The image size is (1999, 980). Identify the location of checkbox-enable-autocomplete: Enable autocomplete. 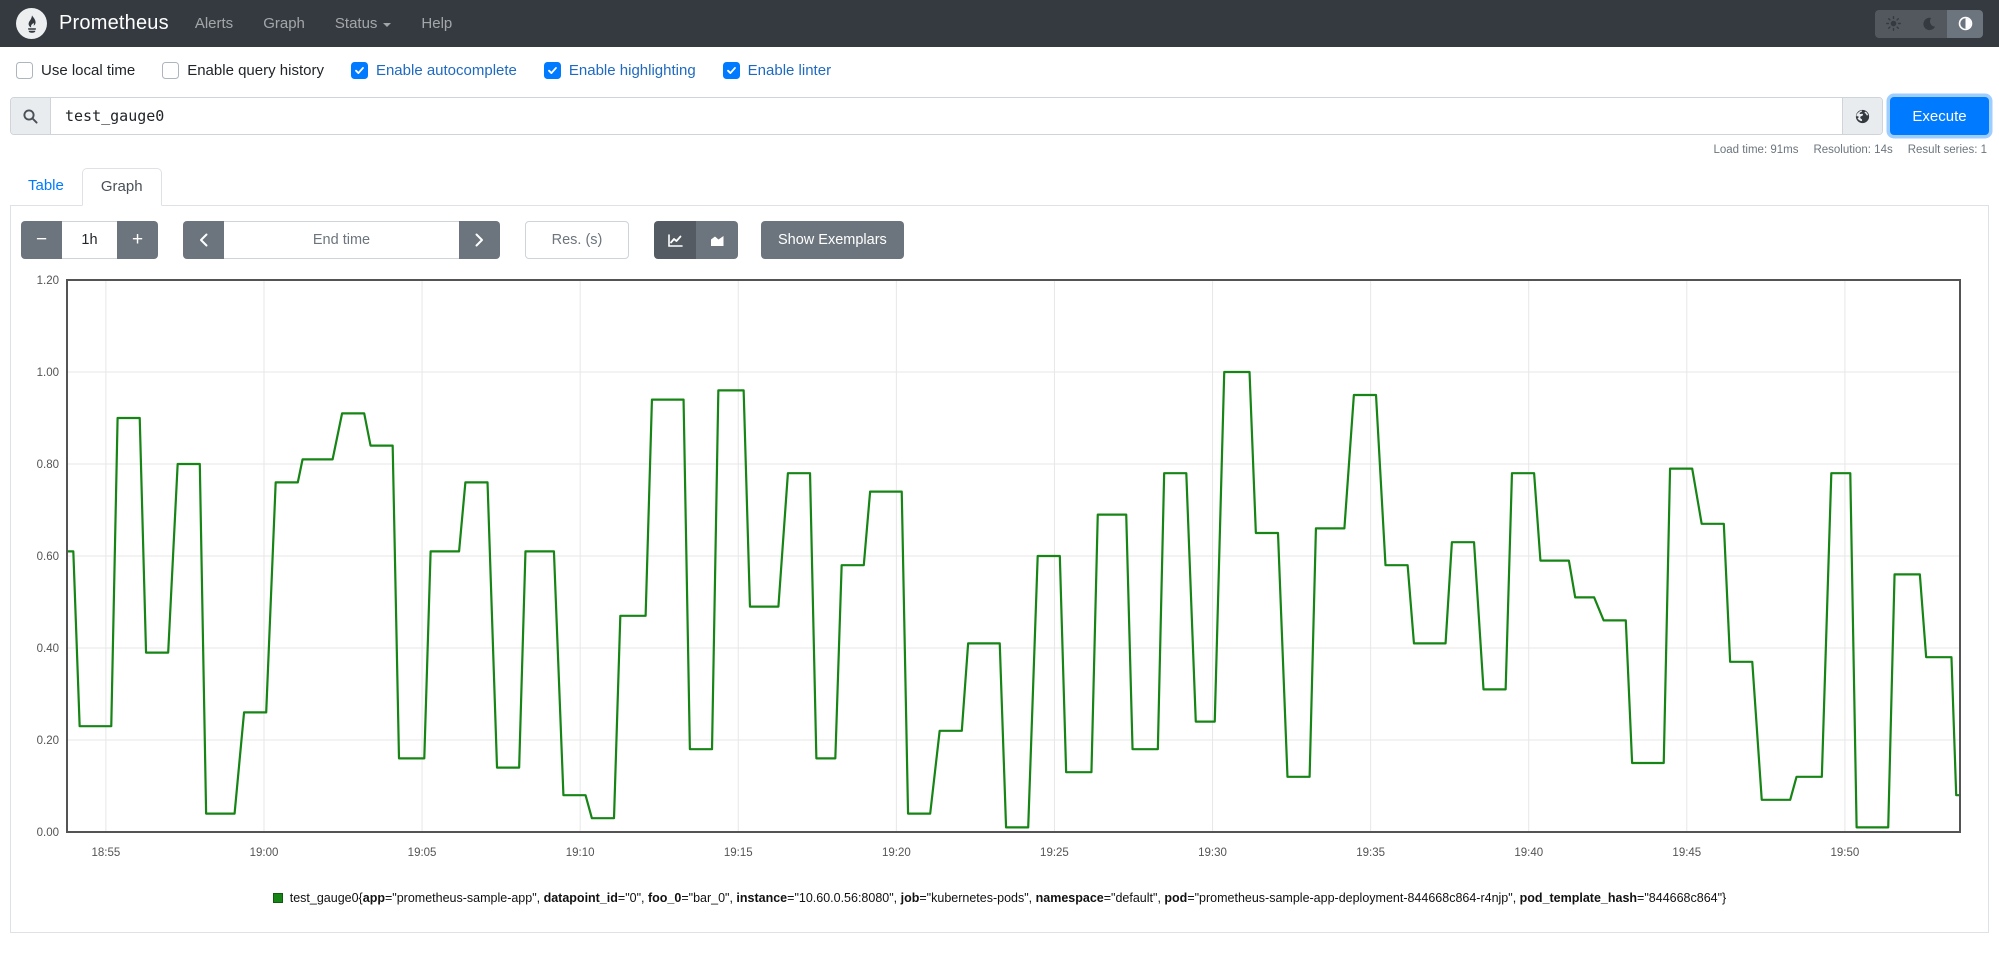
(433, 70).